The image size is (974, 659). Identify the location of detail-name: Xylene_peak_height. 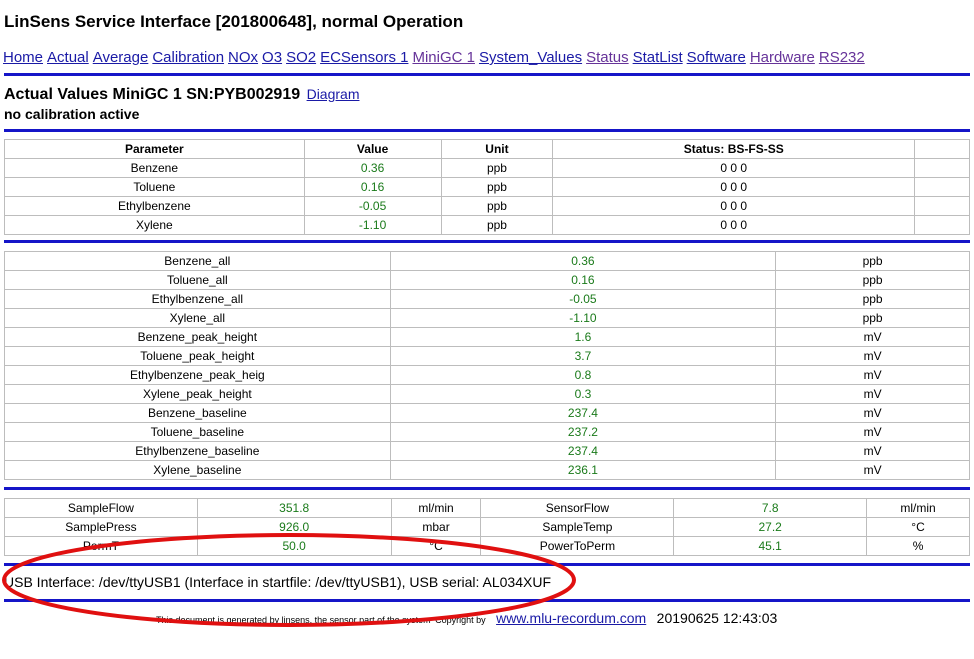
(197, 394).